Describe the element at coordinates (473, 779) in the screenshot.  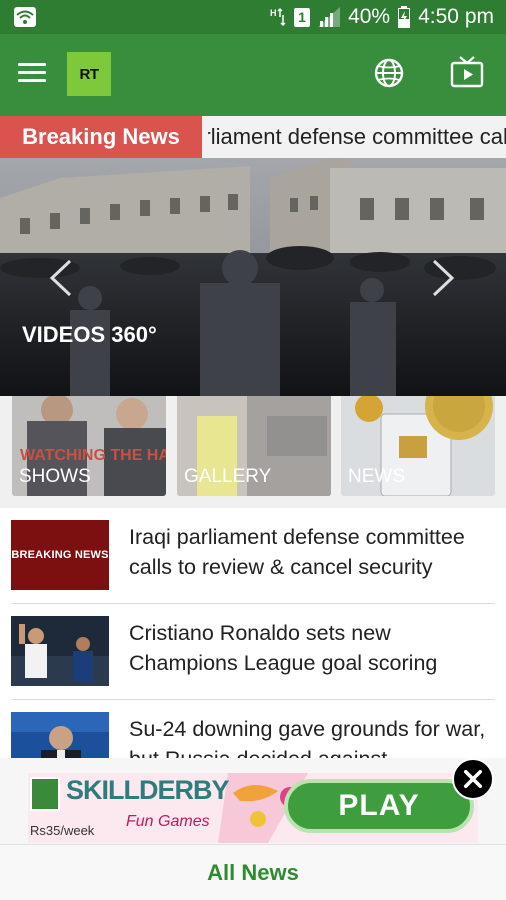
I see `close-icon` at that location.